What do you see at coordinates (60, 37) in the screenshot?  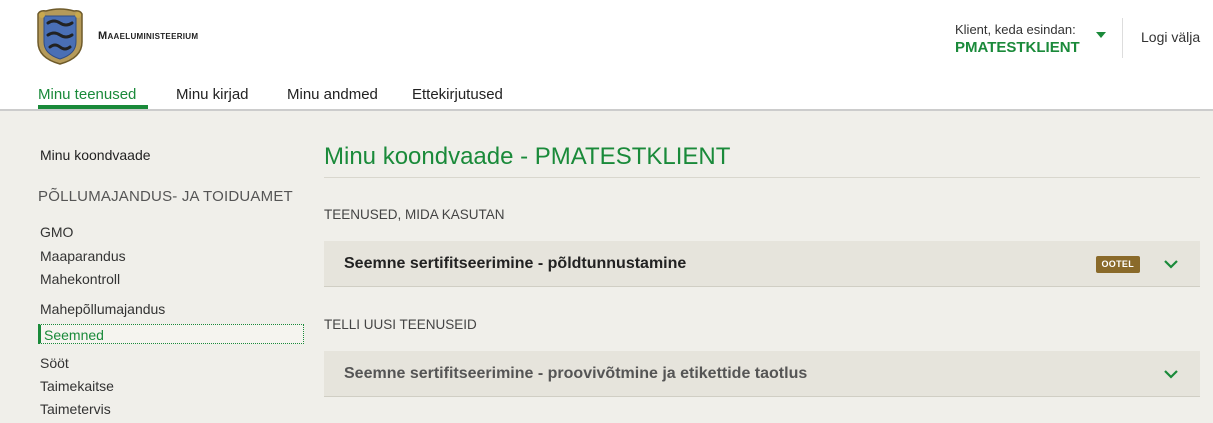 I see `coat-of-arms-logo` at bounding box center [60, 37].